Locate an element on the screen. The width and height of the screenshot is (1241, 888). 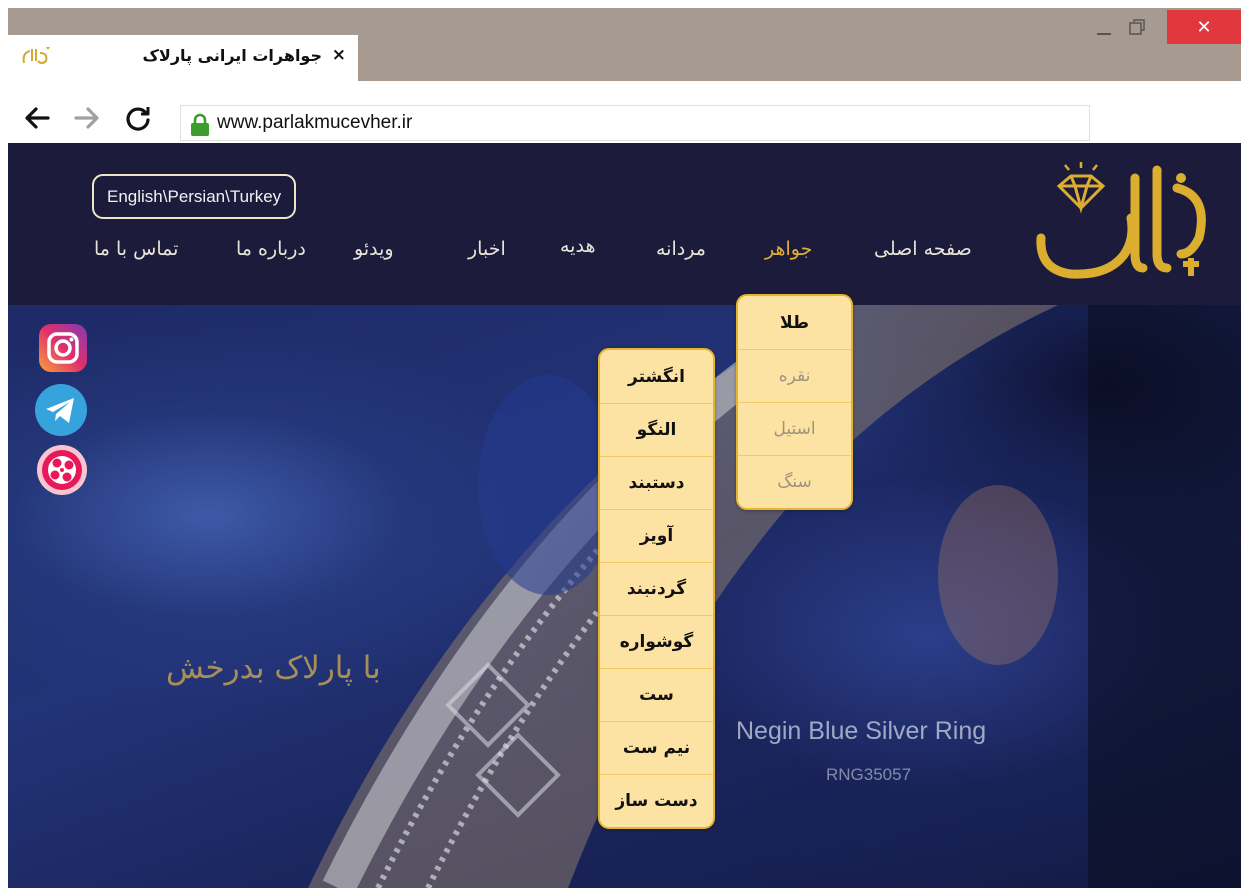
product-name: Negin Blue Silver Ring is located at coordinates (861, 731).